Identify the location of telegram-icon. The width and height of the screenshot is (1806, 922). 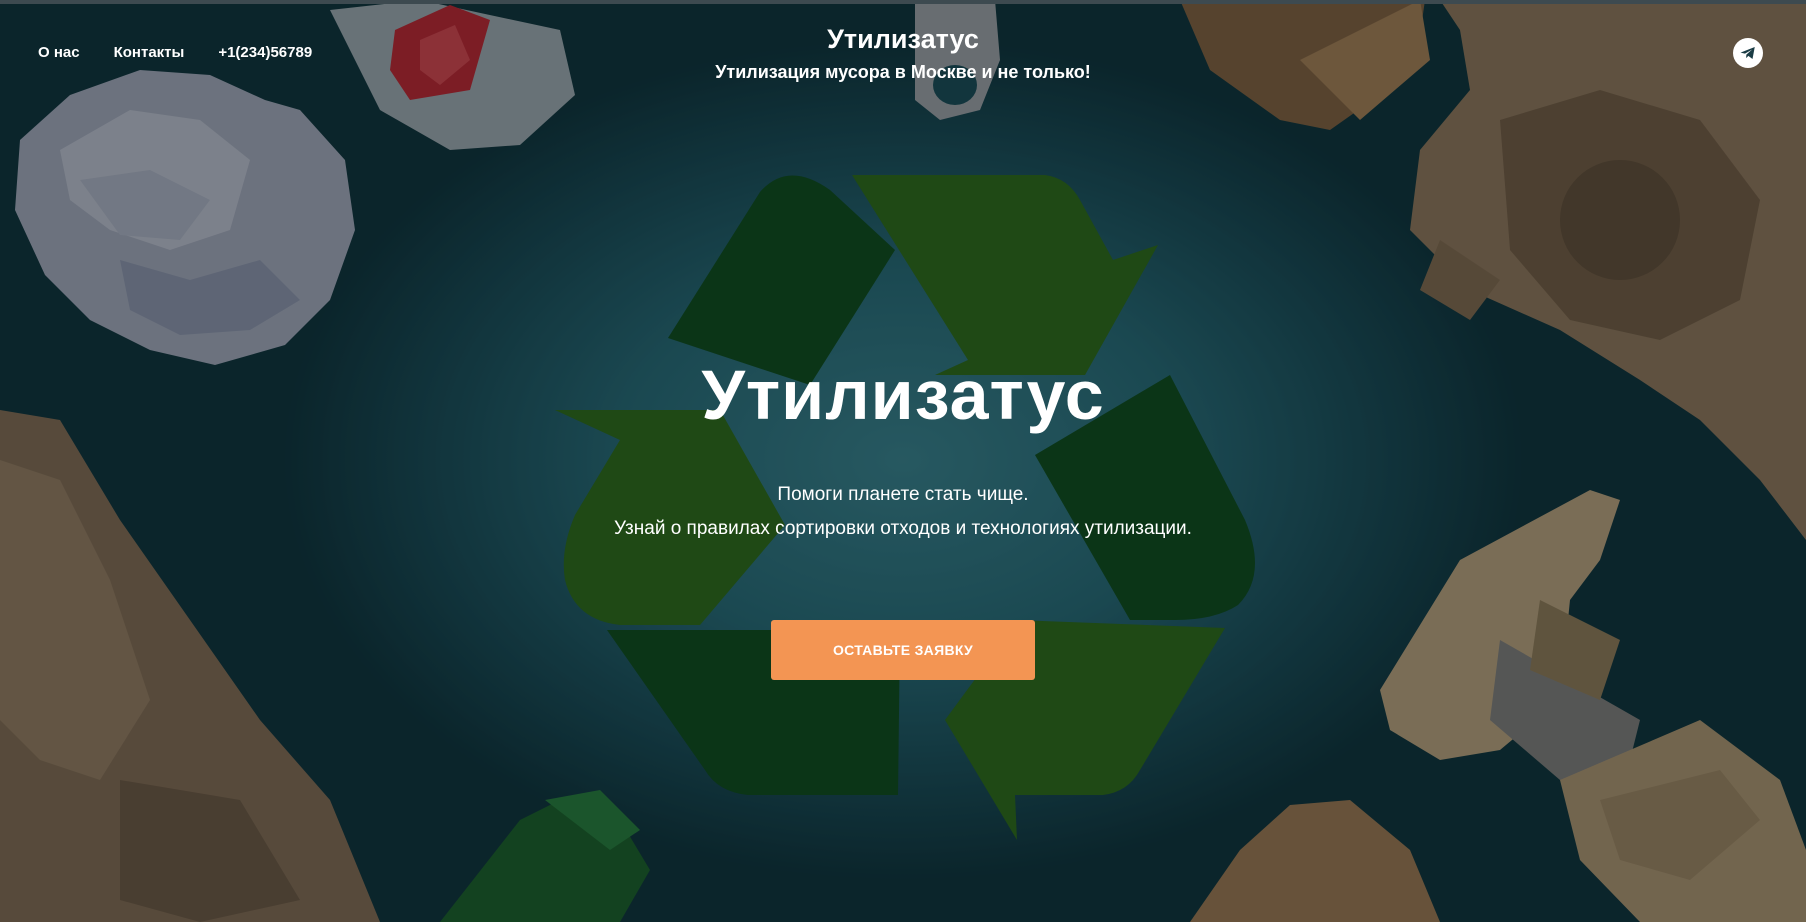
(1747, 53).